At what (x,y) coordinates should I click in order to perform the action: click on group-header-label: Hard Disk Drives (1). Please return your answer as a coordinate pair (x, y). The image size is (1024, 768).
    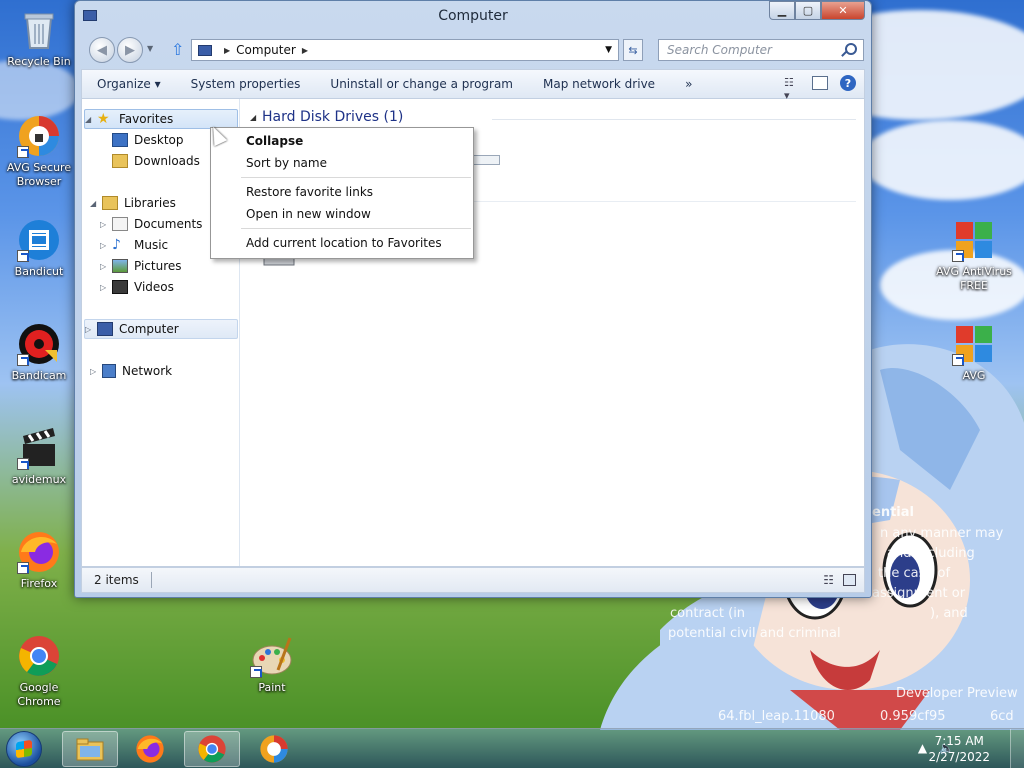
    Looking at the image, I should click on (333, 117).